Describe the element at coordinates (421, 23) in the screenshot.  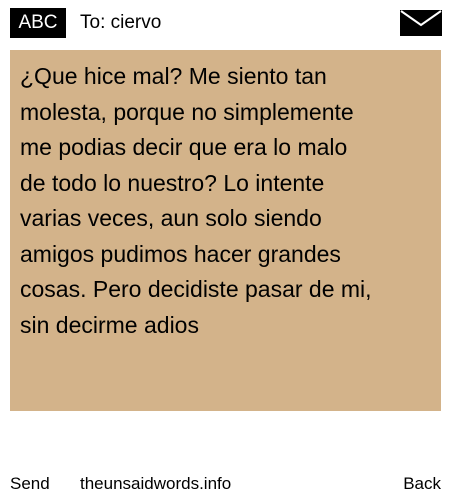
I see `envelope-icon` at that location.